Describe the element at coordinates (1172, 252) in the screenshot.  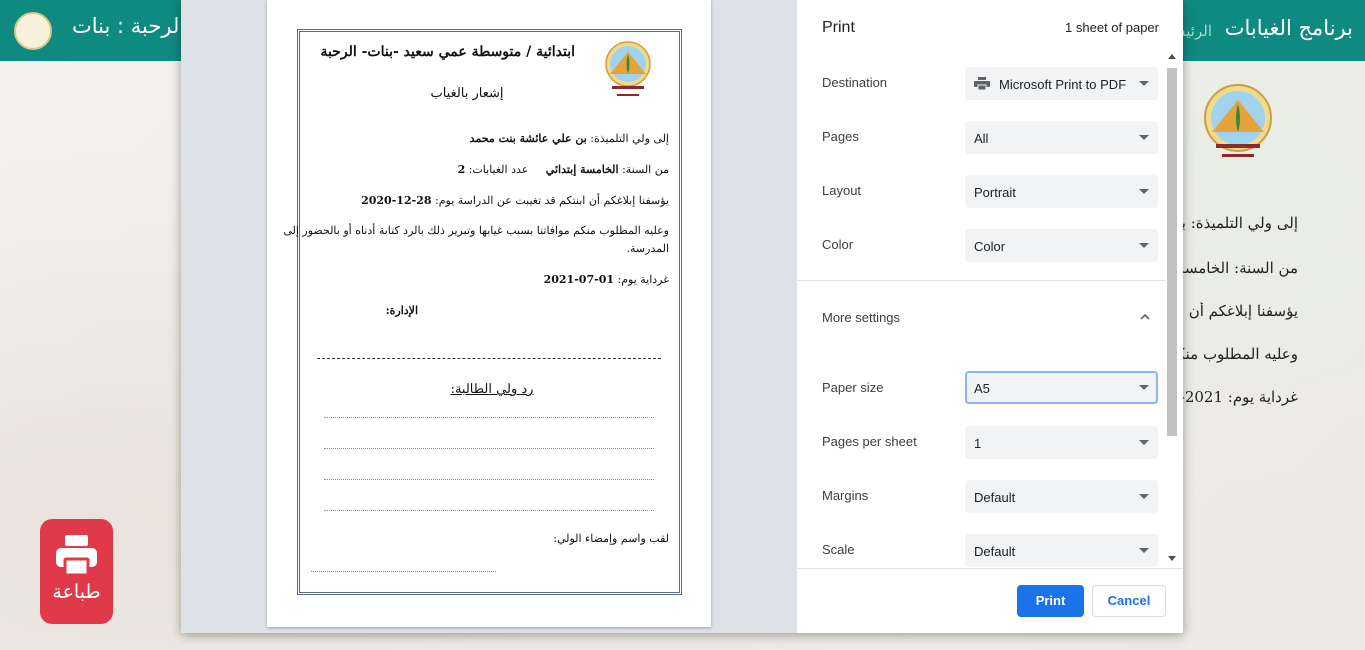
I see `scrollbar-thumb` at that location.